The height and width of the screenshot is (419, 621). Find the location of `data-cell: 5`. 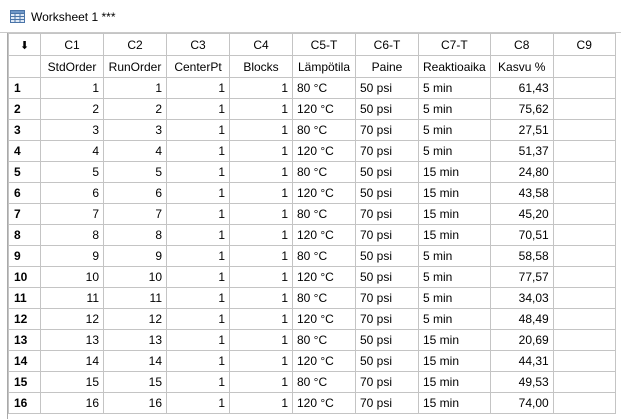

data-cell: 5 is located at coordinates (72, 172).